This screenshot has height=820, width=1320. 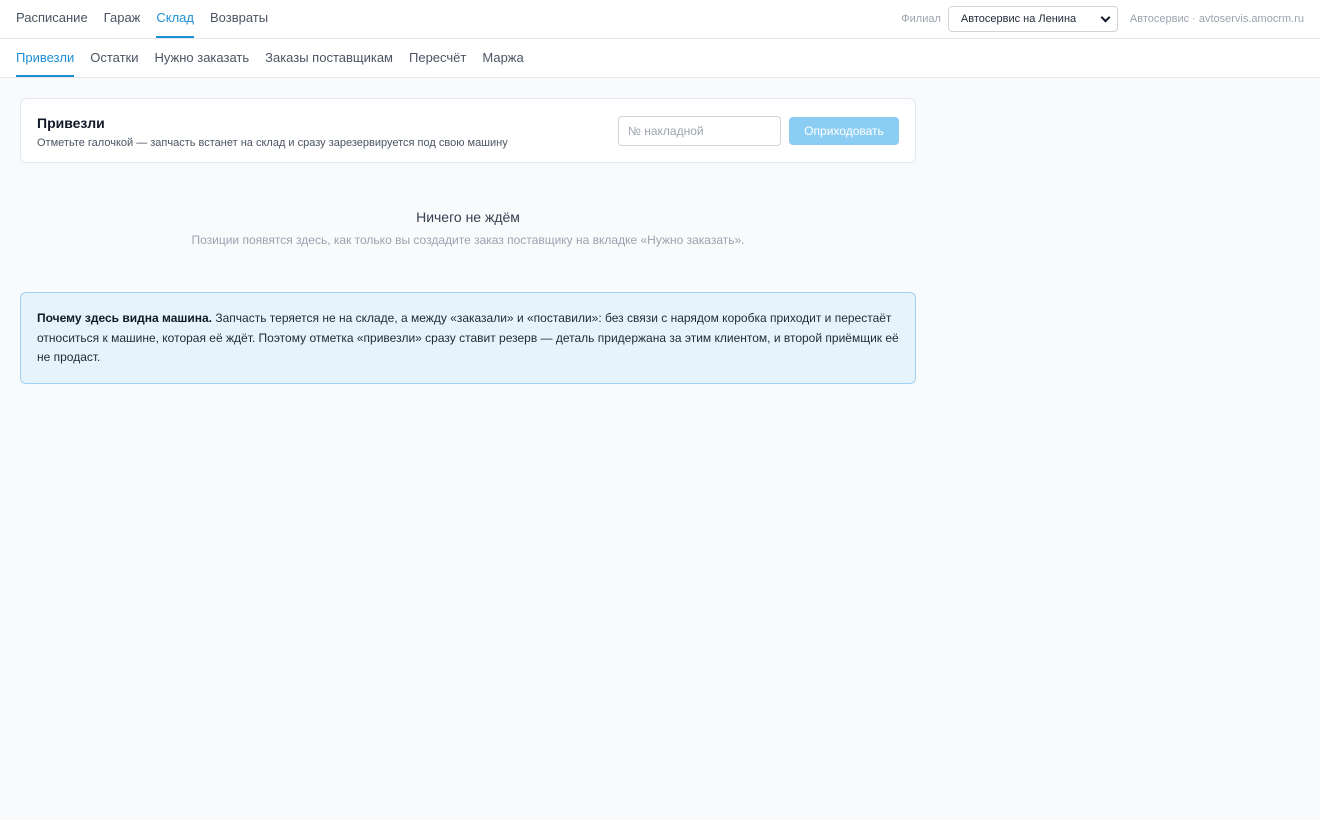 I want to click on main-nav: Расписание Гараж Склад Возвраты, so click(x=142, y=19).